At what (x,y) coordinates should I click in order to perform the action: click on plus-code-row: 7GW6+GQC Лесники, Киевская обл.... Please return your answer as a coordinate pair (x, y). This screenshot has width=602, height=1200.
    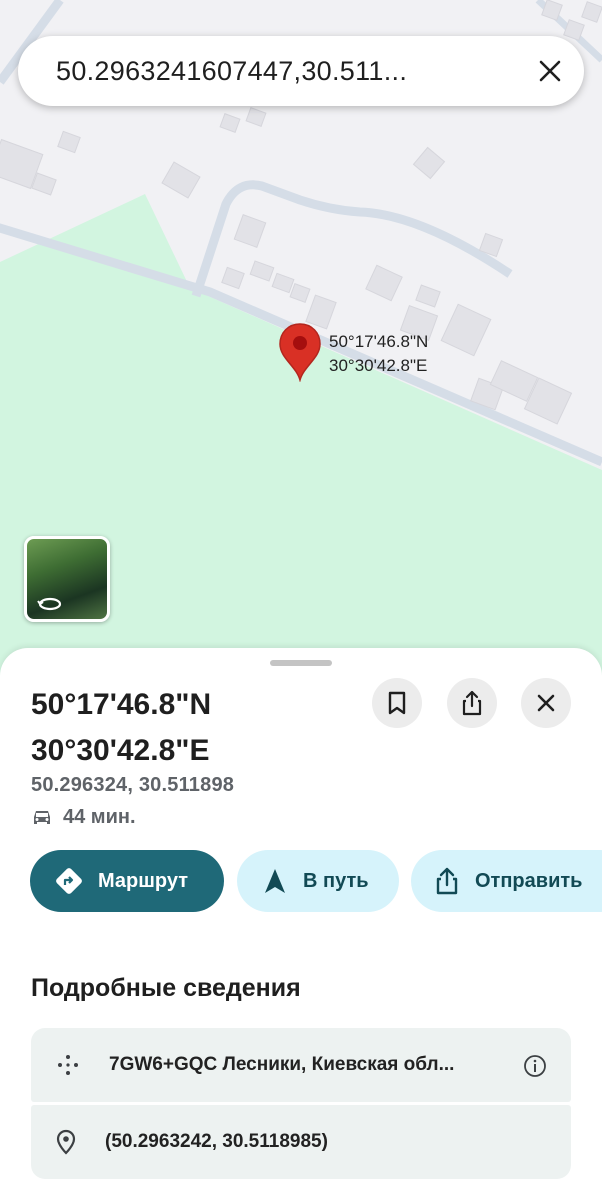
    Looking at the image, I should click on (301, 1065).